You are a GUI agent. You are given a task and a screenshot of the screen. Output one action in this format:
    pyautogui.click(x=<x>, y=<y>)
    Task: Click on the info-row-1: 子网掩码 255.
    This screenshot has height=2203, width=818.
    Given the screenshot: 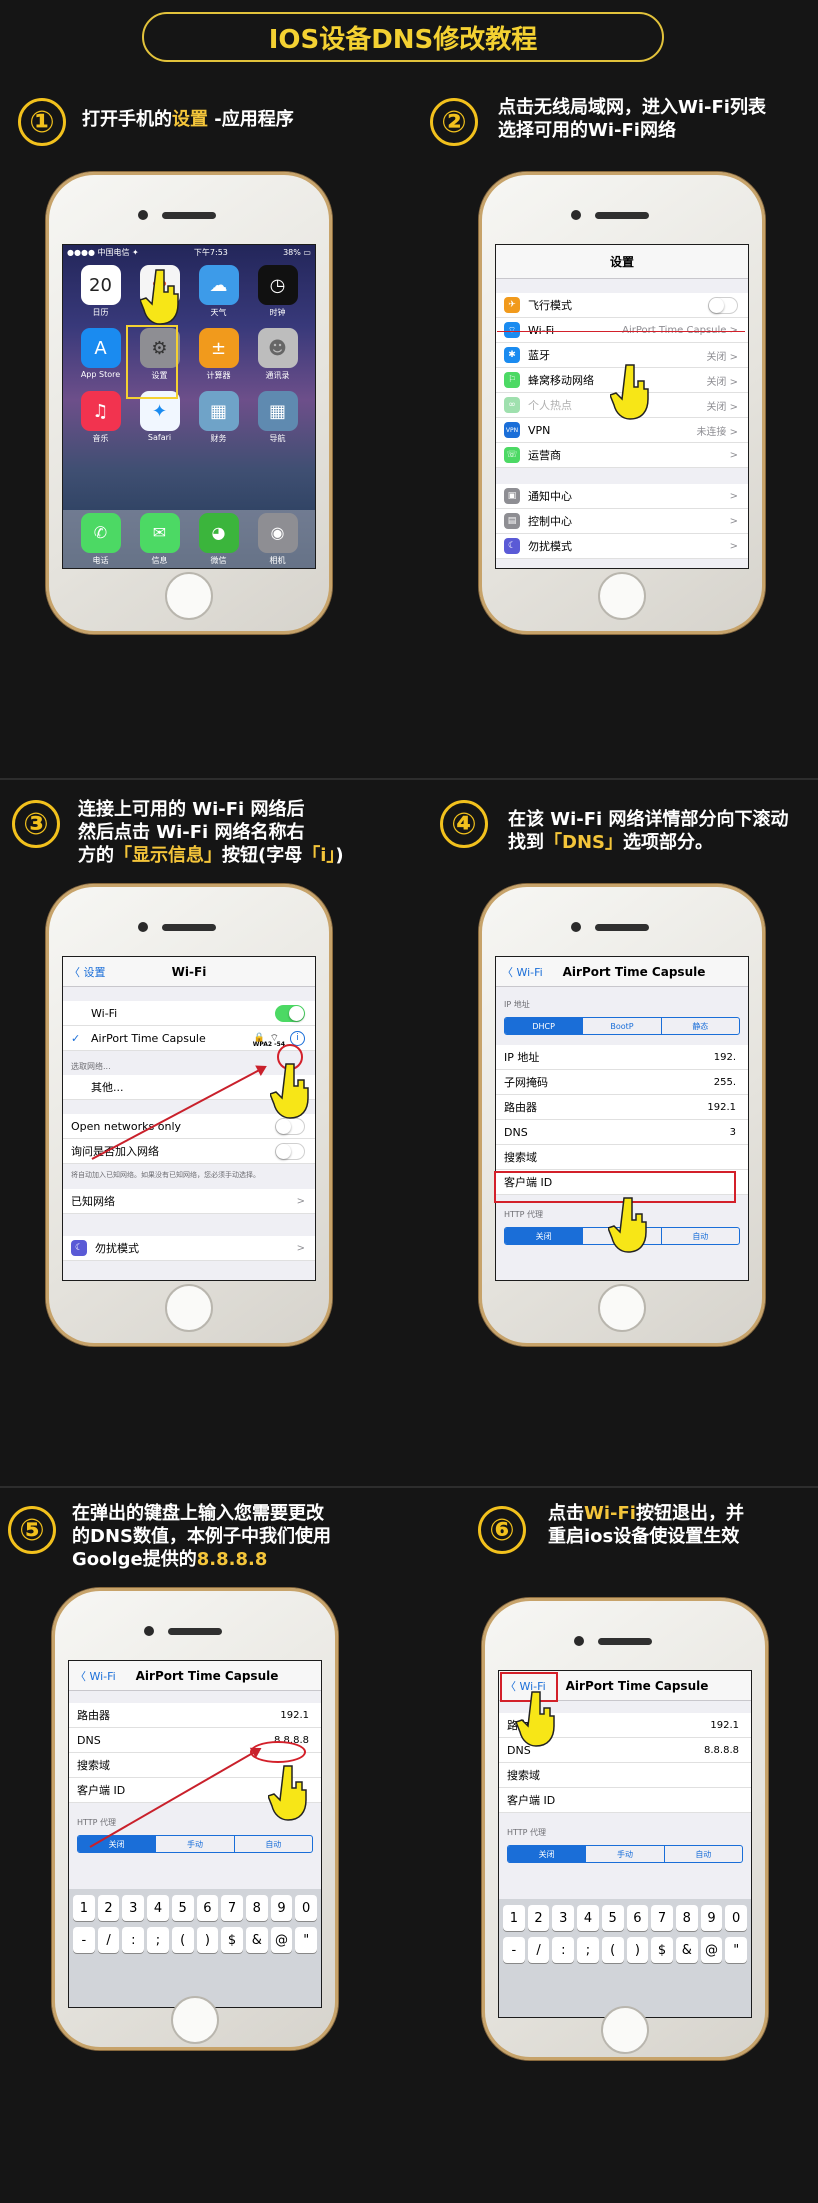 What is the action you would take?
    pyautogui.click(x=622, y=1082)
    